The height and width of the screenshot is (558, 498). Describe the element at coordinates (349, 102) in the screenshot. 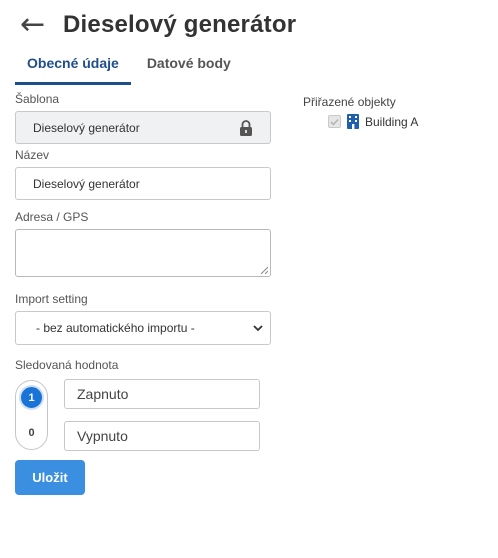

I see `assigned-objects-title: Přiřazené objekty` at that location.